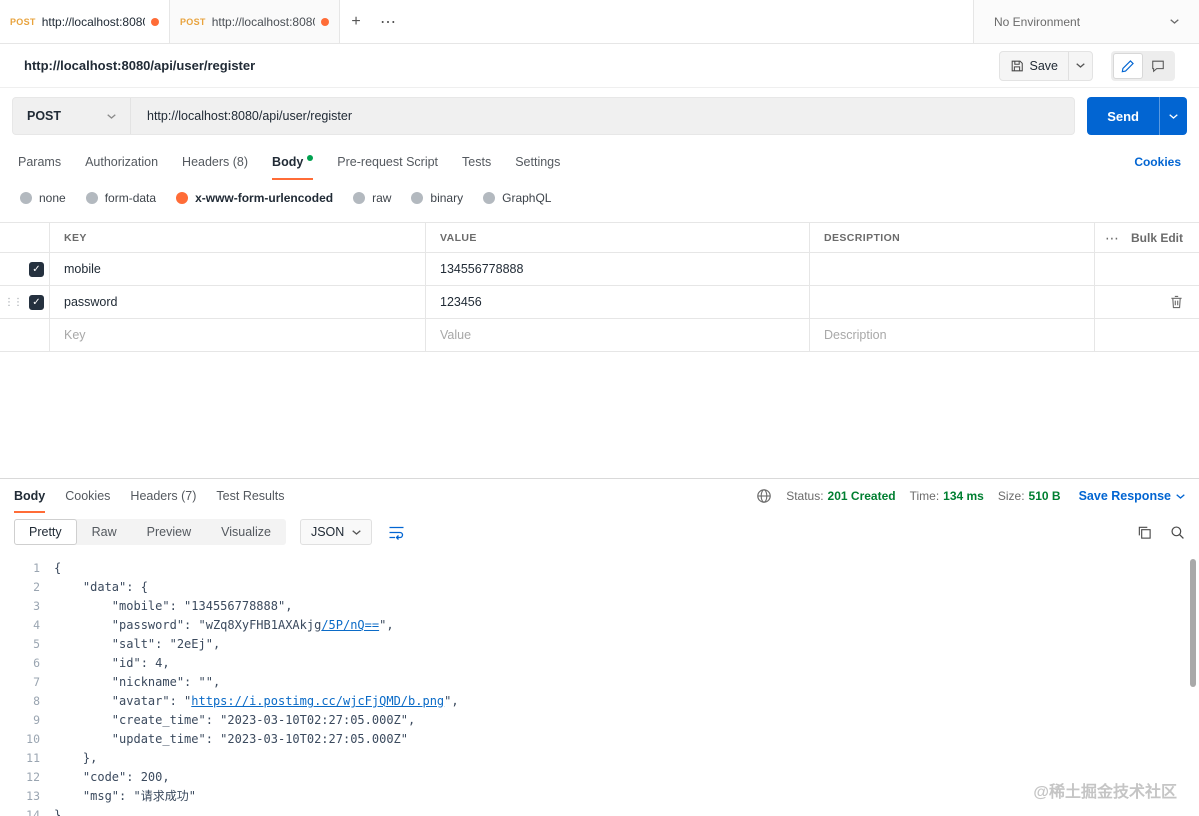  Describe the element at coordinates (599, 606) in the screenshot. I see `code-line: 3 "mobile": "134556778888",` at that location.